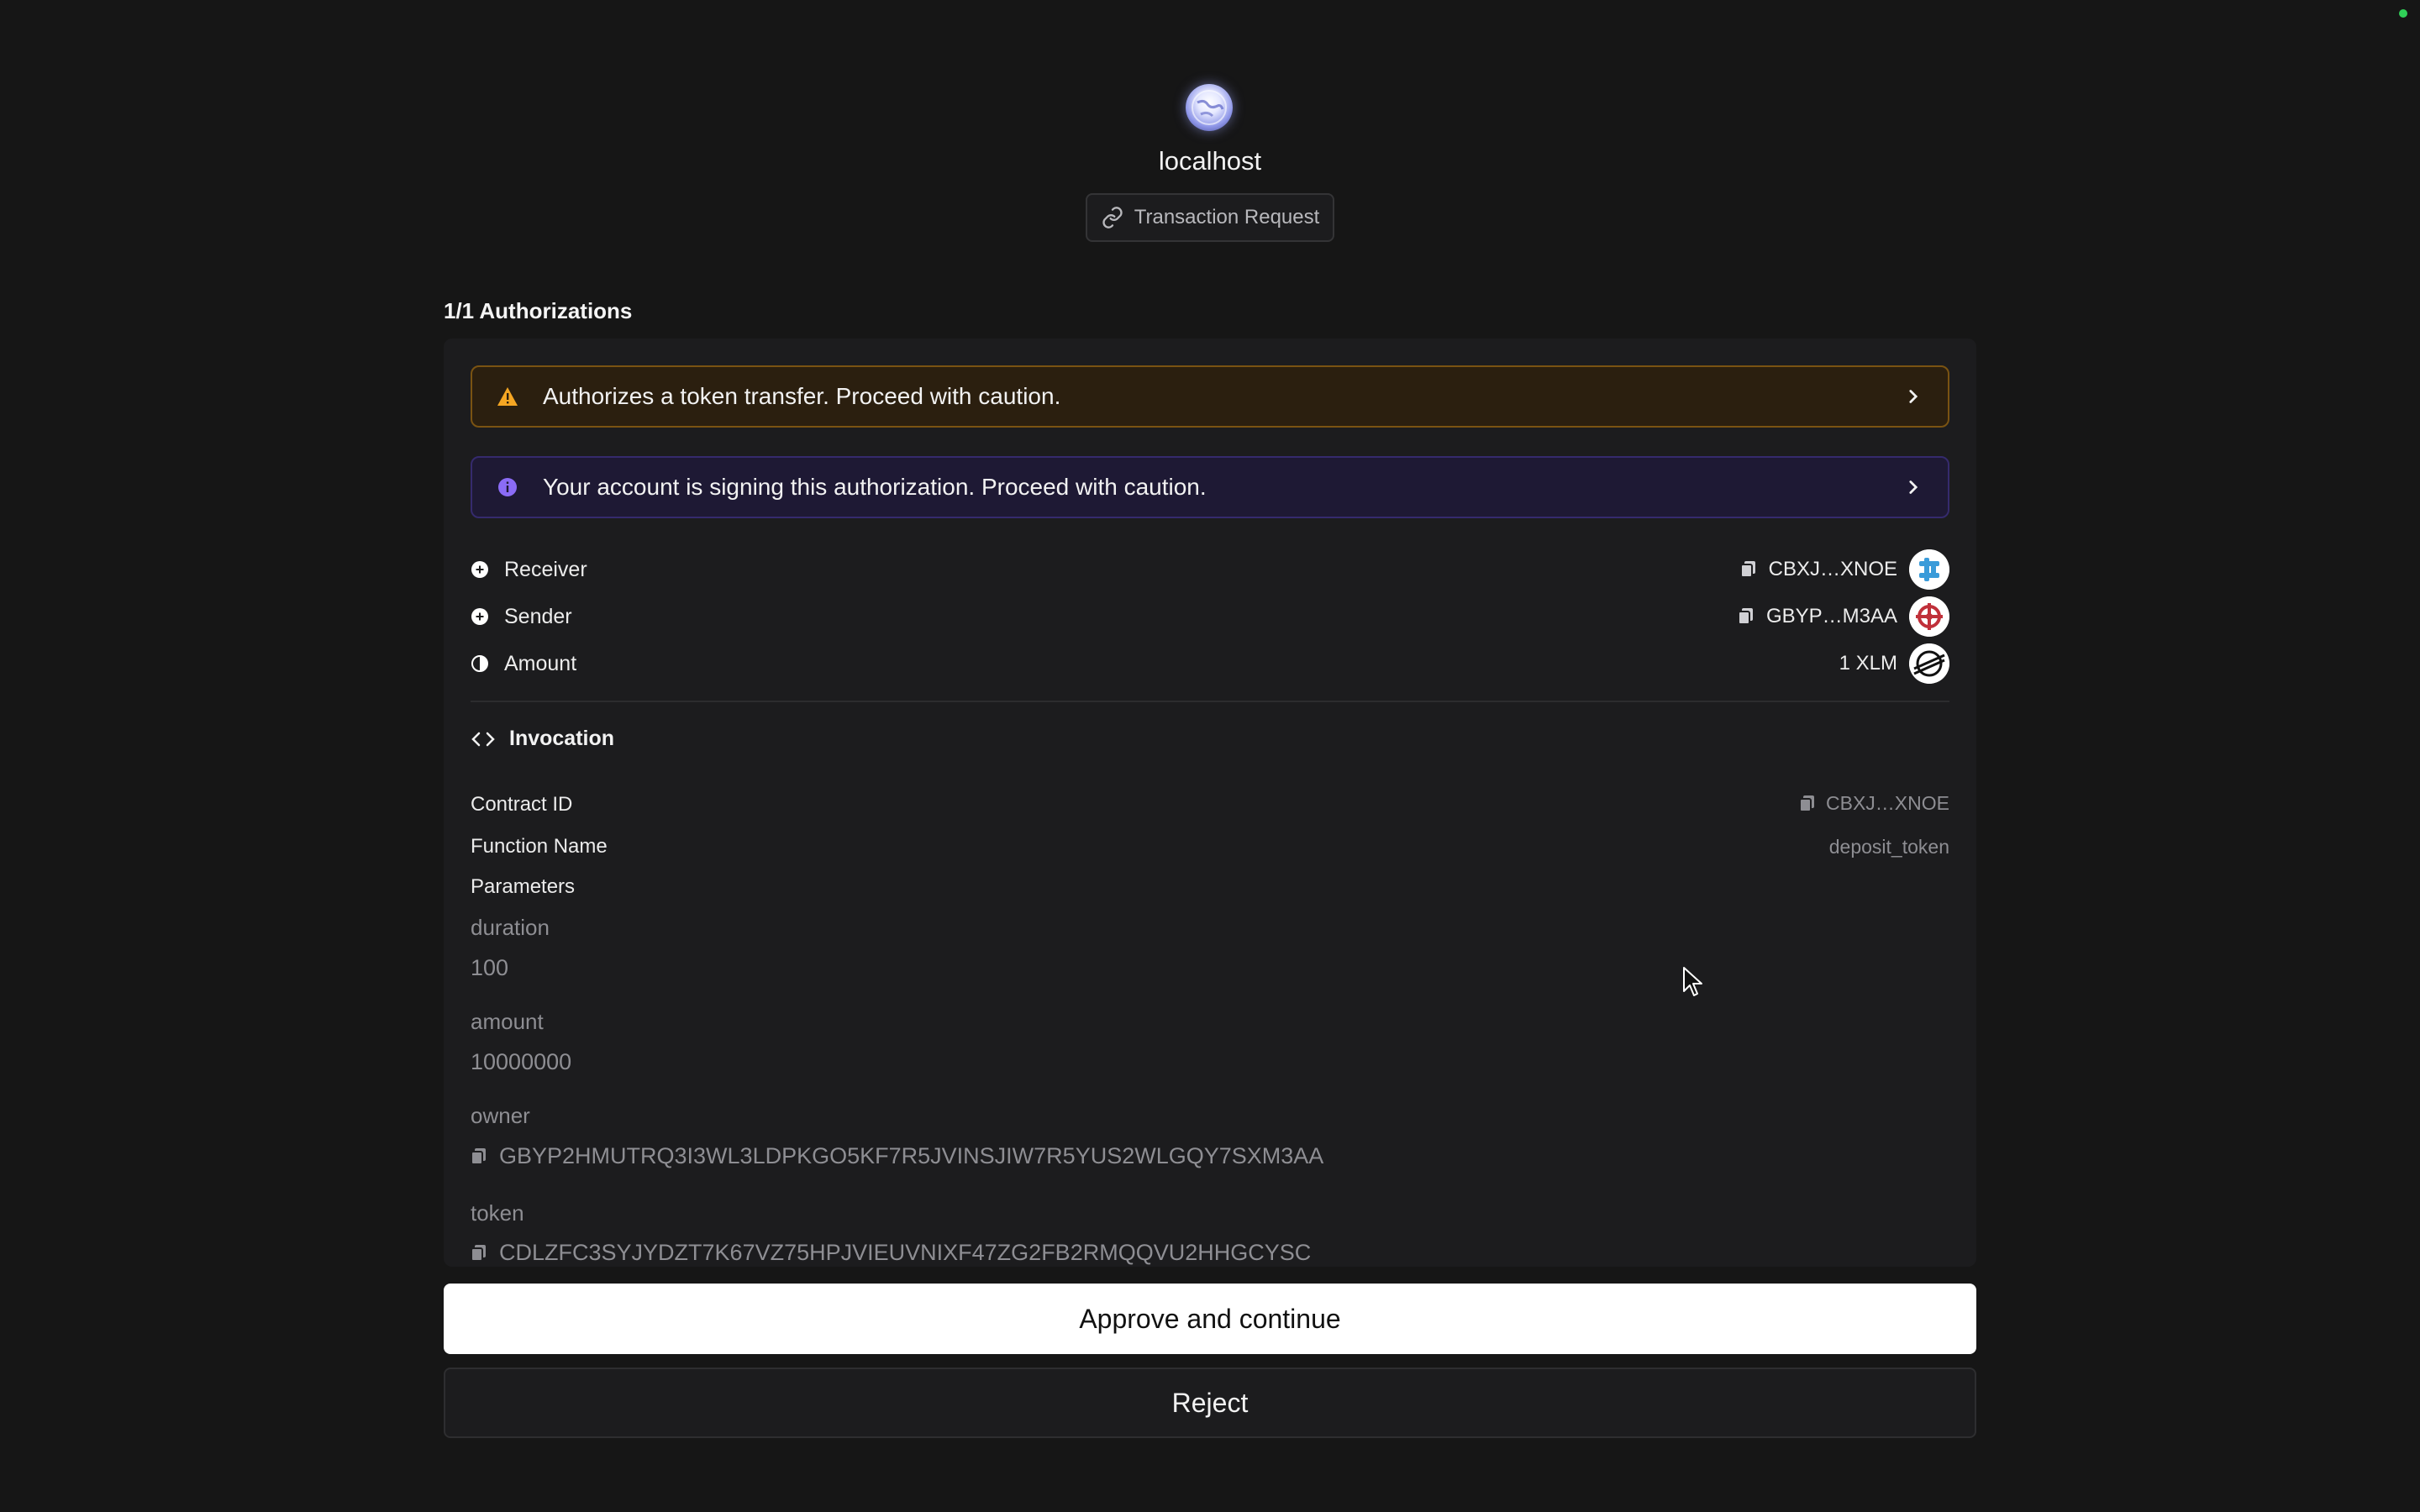 The image size is (2420, 1512). What do you see at coordinates (1210, 1319) in the screenshot?
I see `approve-button: Approve and continue` at bounding box center [1210, 1319].